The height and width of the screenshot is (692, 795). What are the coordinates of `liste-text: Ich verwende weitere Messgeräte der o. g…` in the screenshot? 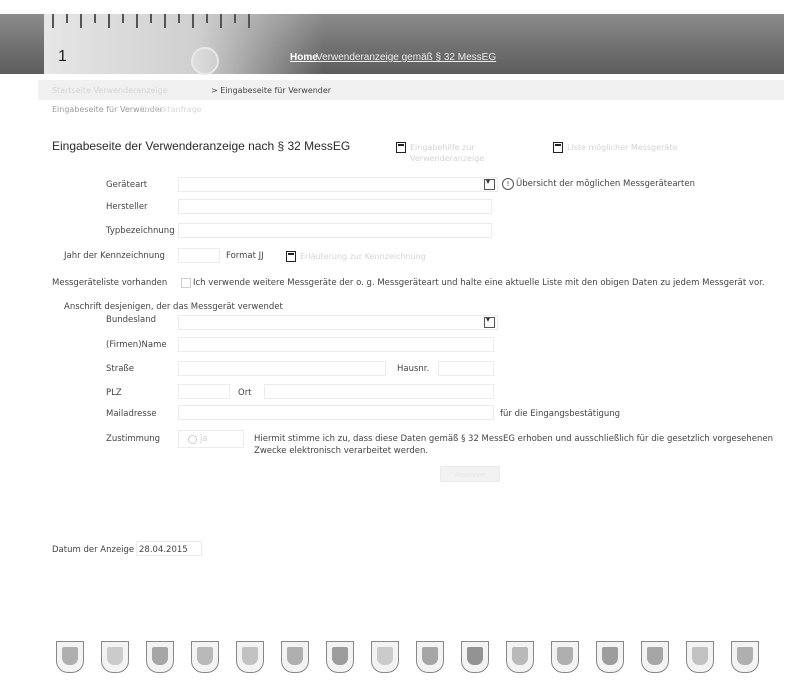 It's located at (479, 283).